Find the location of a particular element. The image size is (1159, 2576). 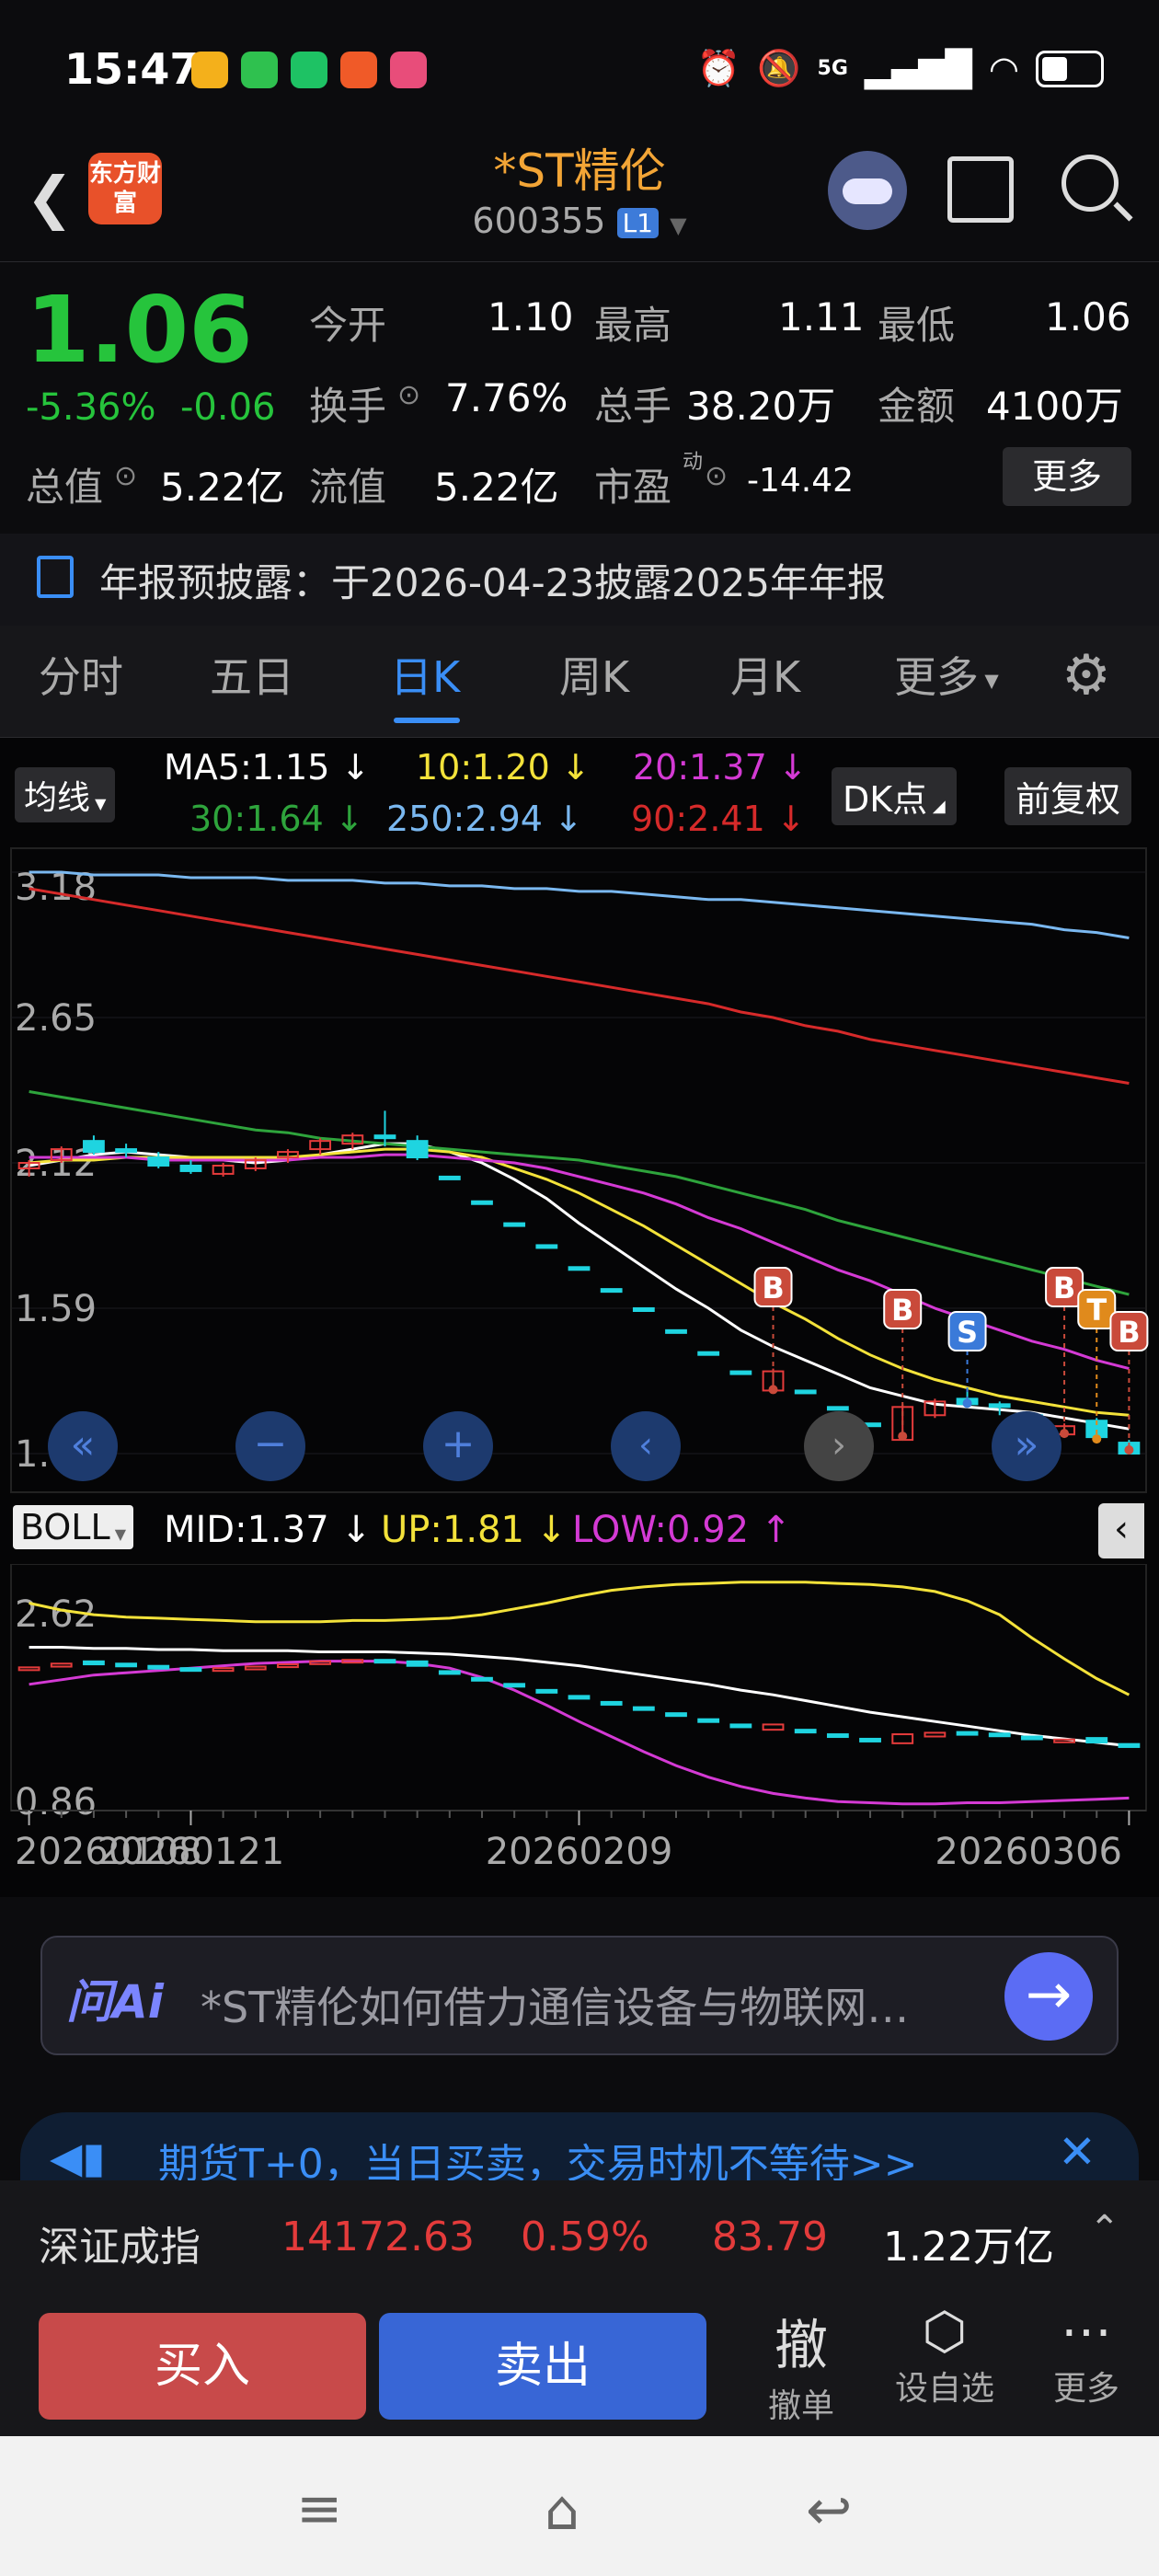

wifi-icon: ◠ is located at coordinates (1003, 68).